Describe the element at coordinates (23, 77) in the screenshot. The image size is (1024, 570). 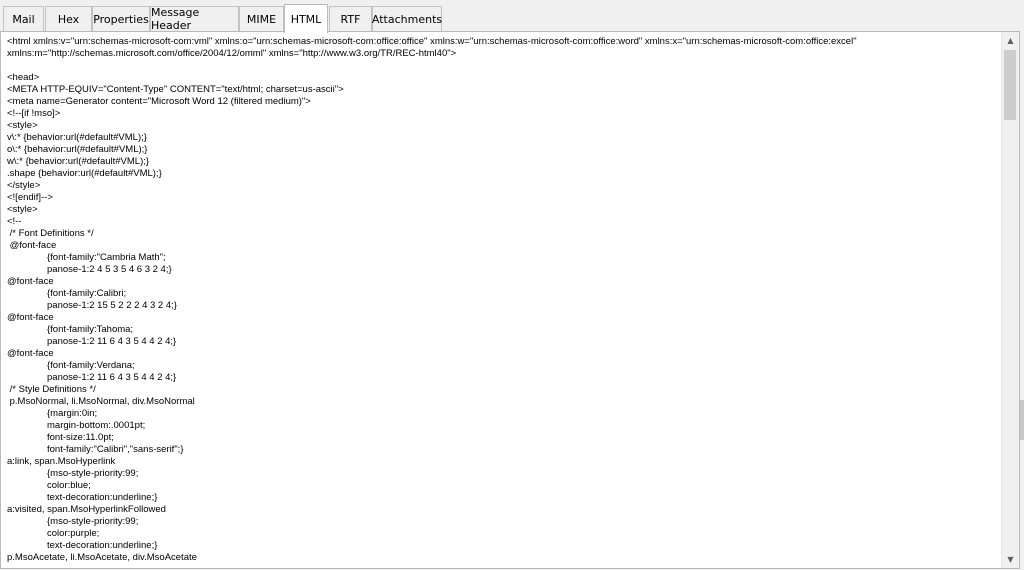
I see `source-line: <head>` at that location.